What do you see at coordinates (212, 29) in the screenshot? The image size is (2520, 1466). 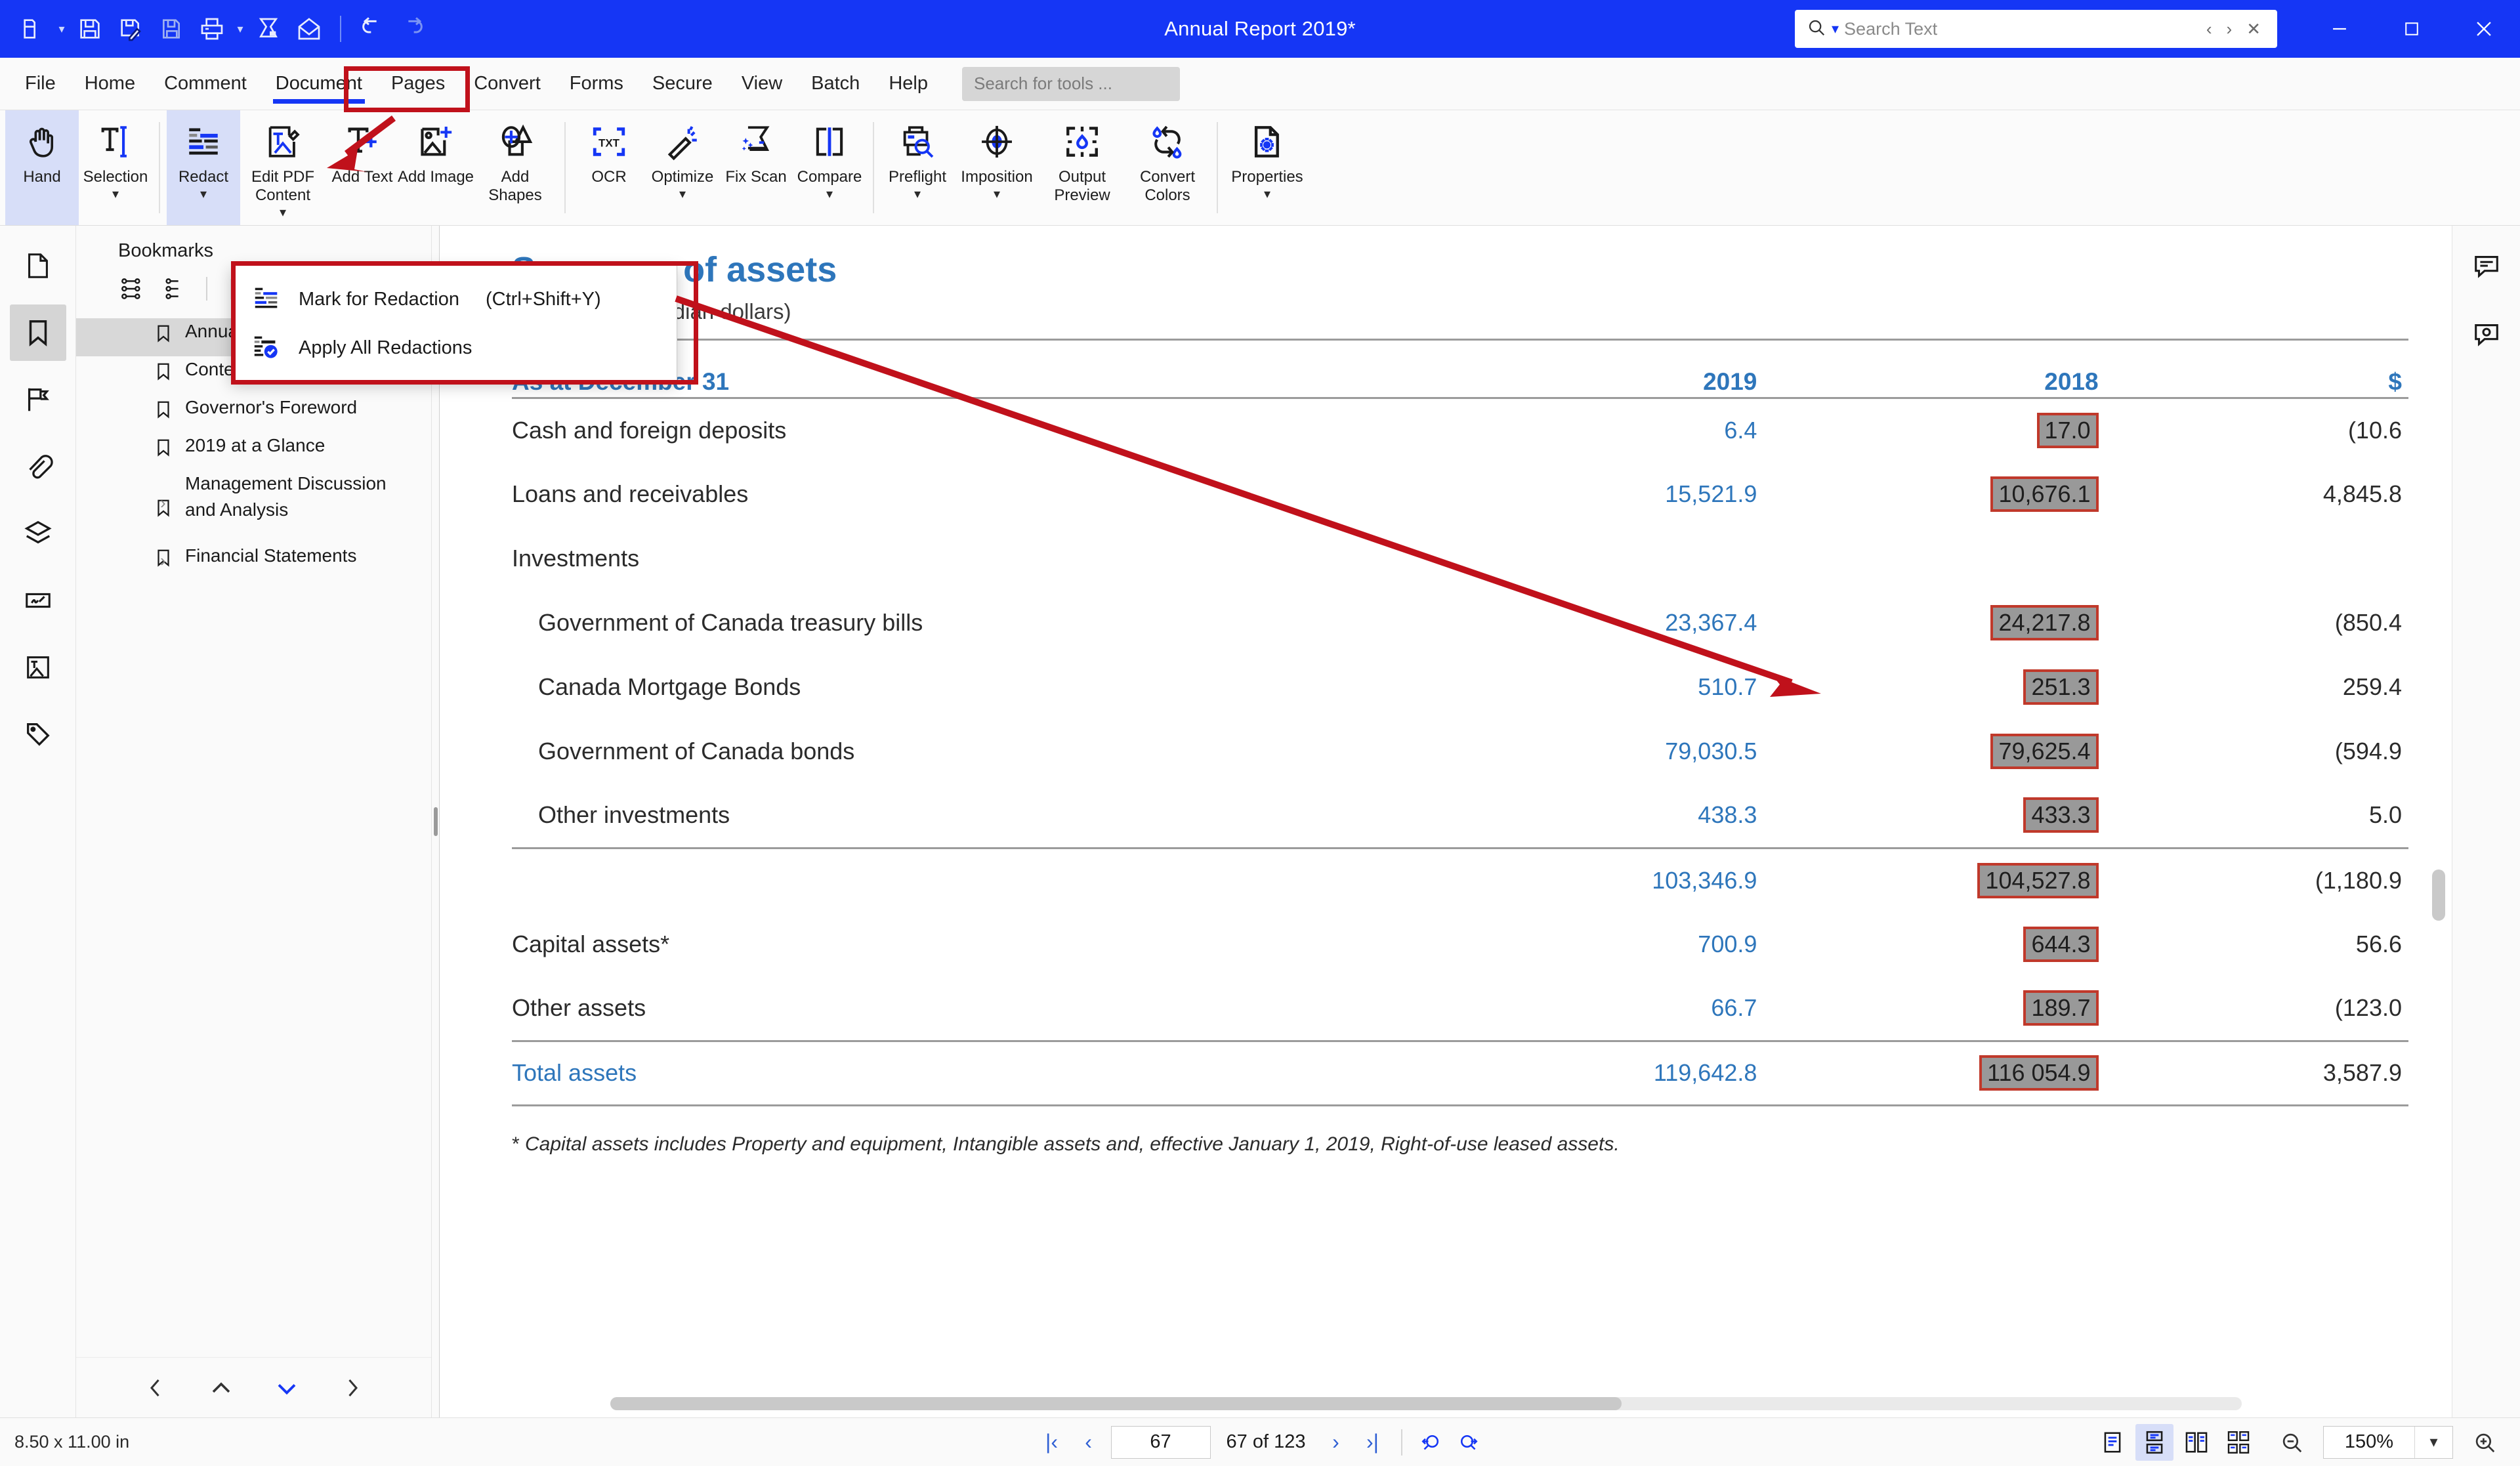 I see `print-icon` at bounding box center [212, 29].